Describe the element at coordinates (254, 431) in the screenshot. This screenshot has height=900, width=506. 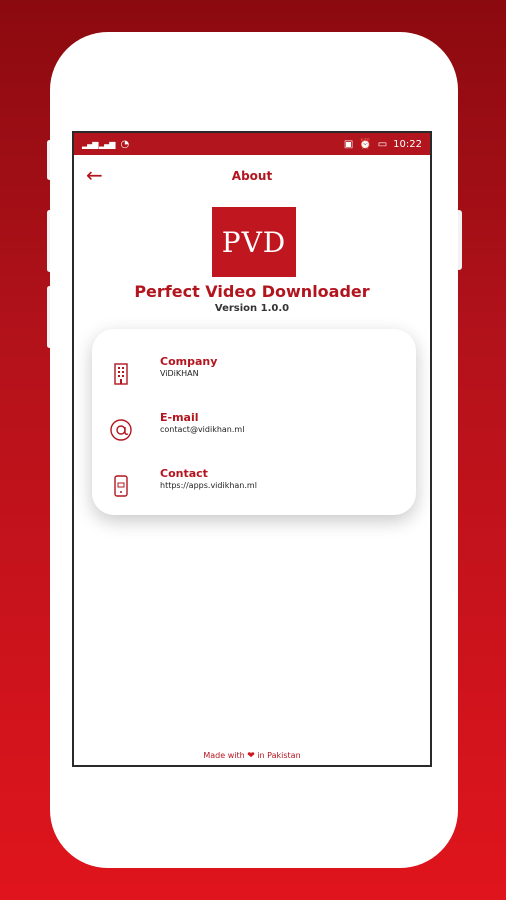
I see `info-row-email: E-mail contact@vidikhan.ml` at that location.